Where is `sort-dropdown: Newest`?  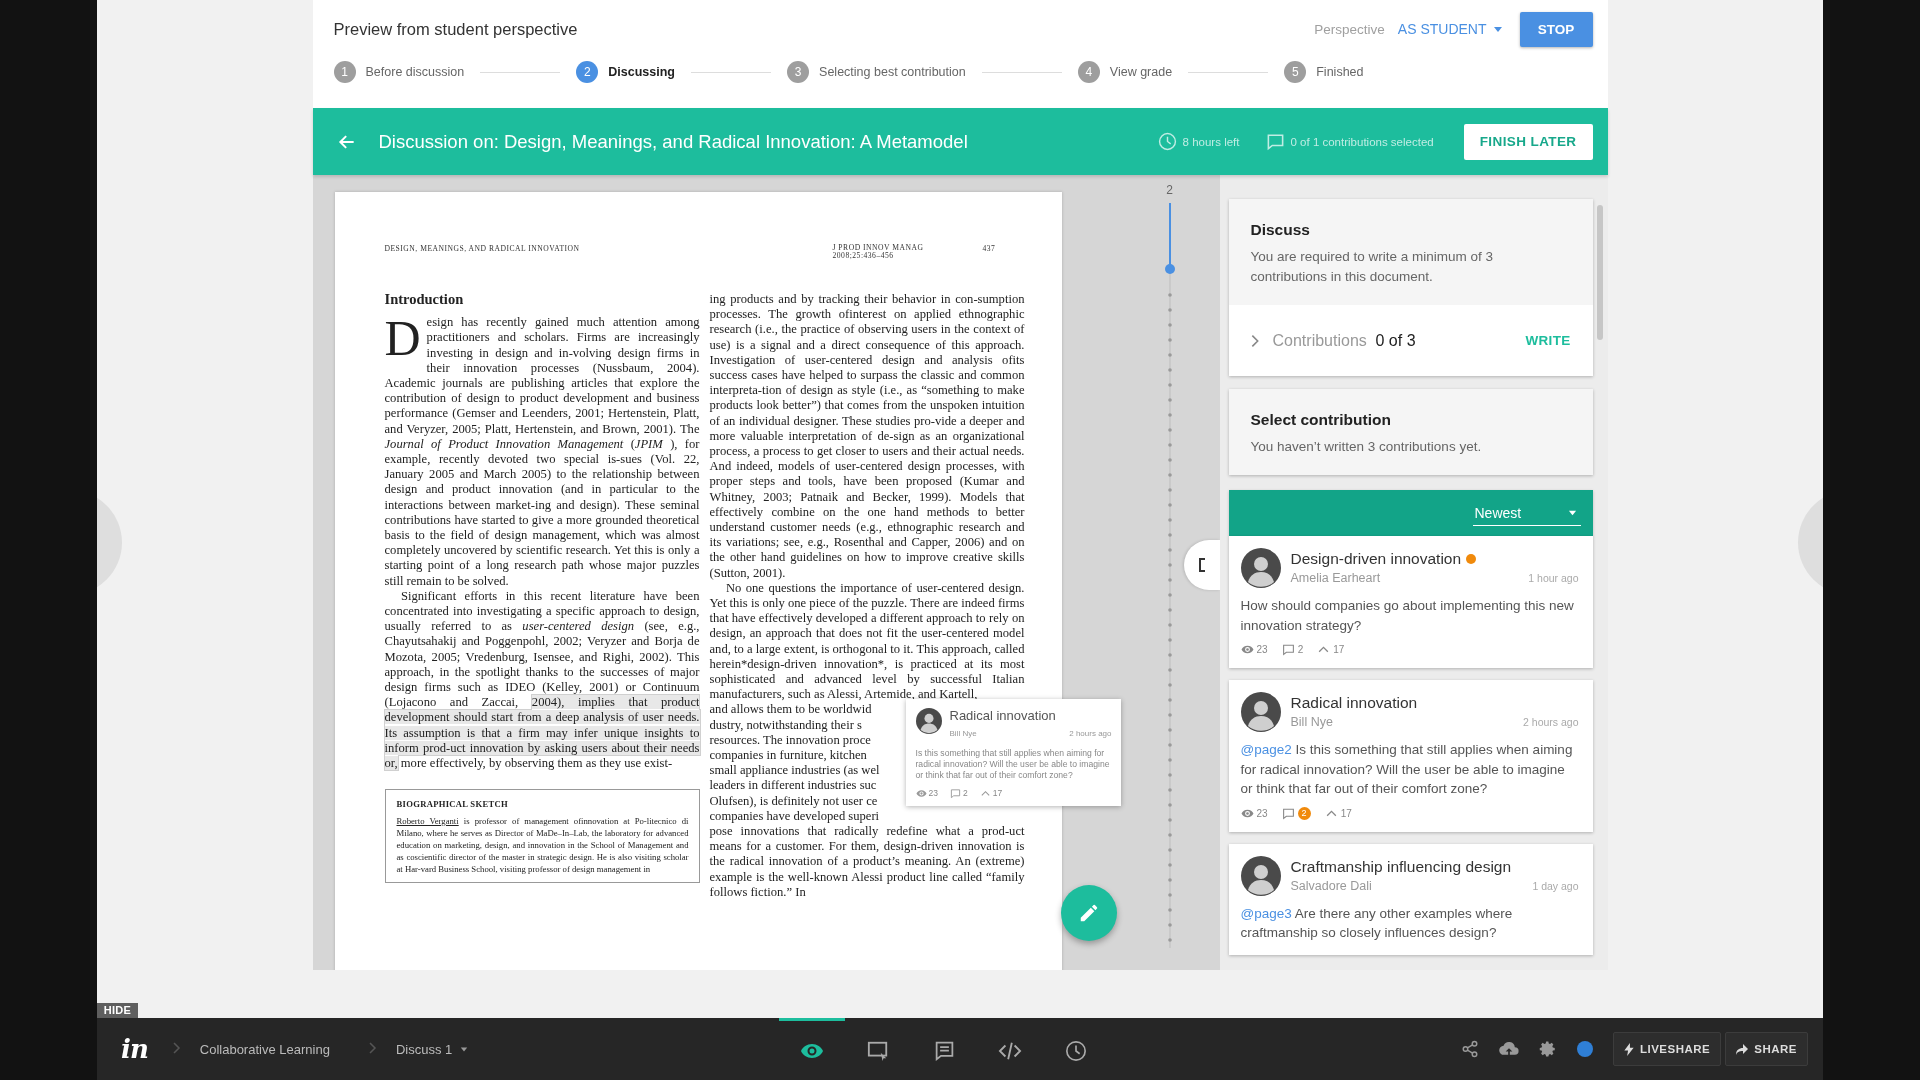
sort-dropdown: Newest is located at coordinates (1526, 513).